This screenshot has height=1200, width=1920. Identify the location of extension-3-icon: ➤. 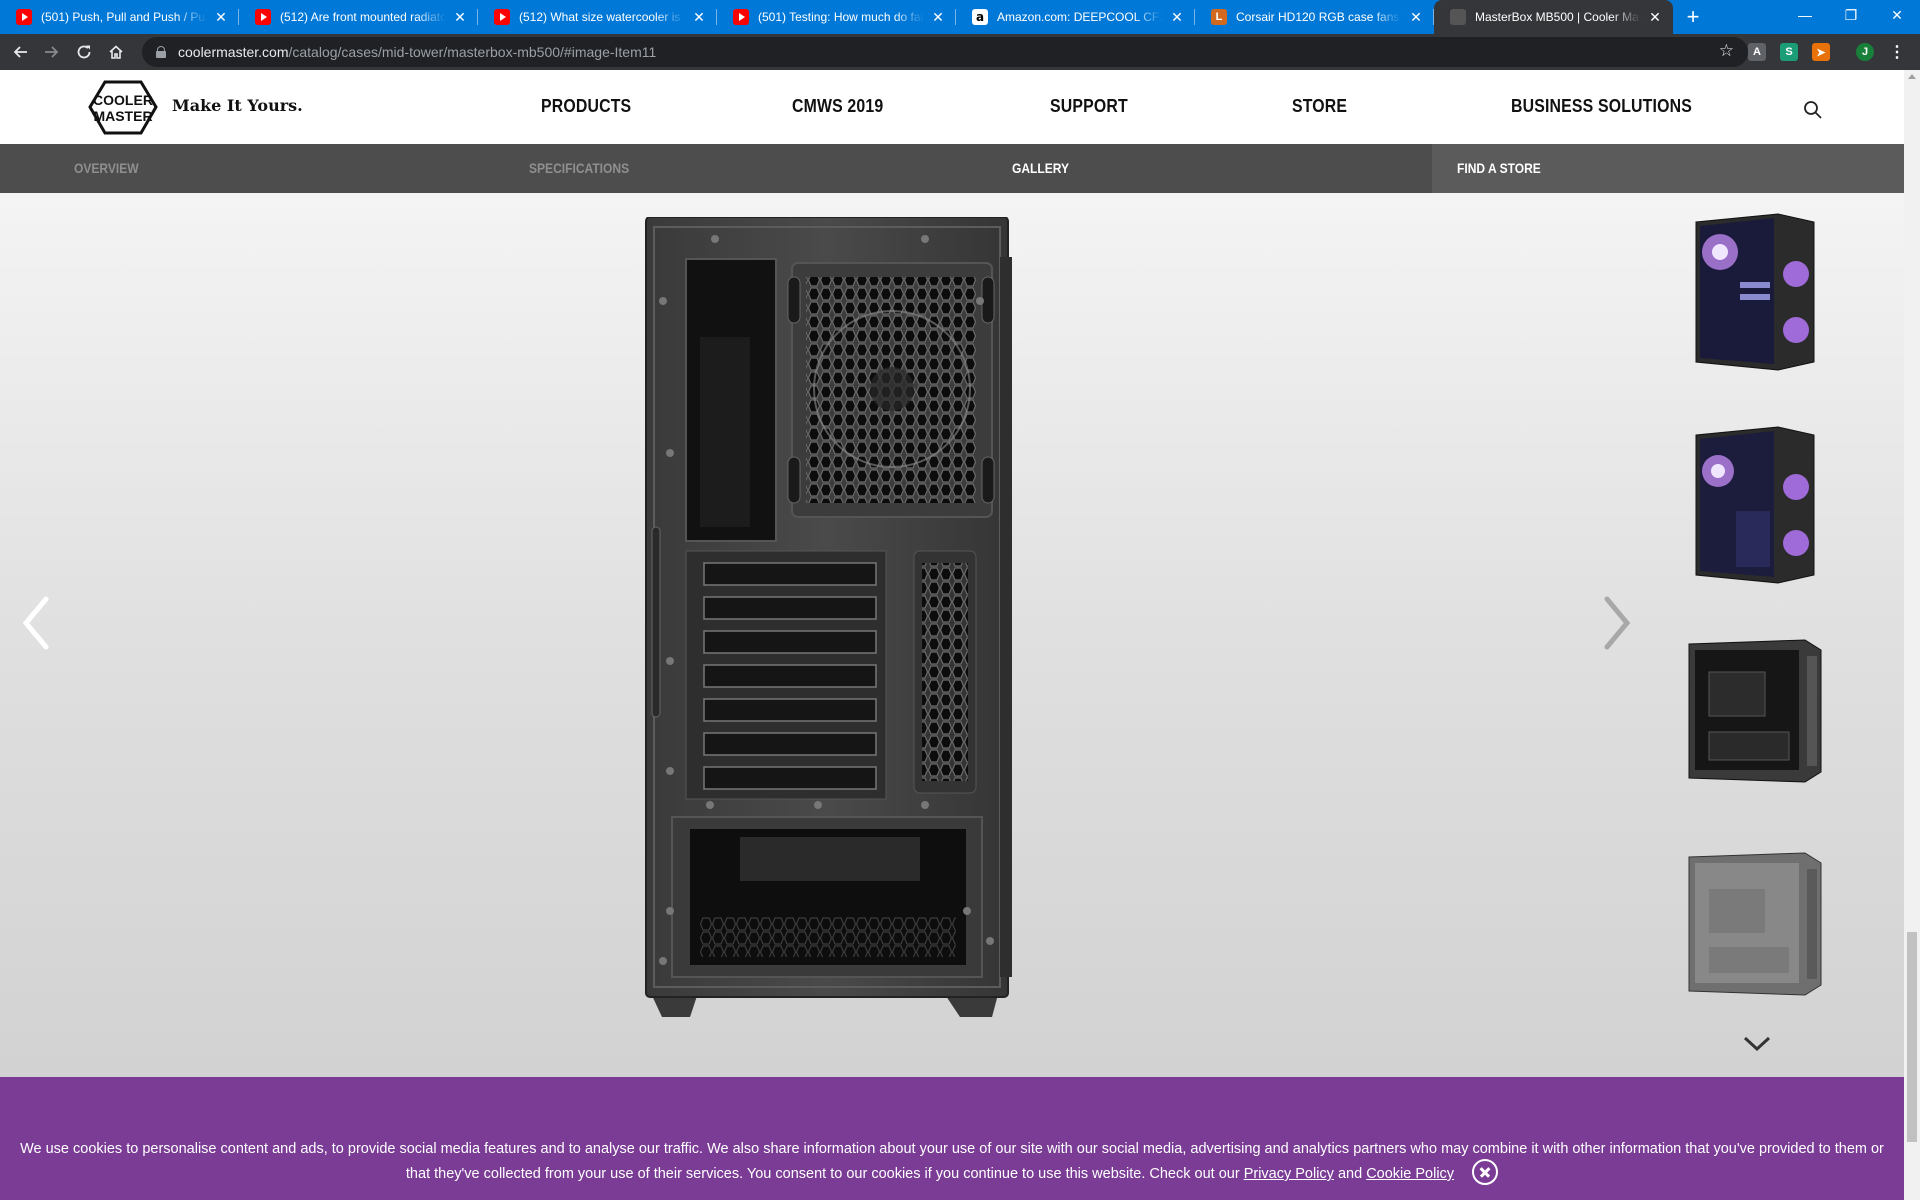
(1821, 52).